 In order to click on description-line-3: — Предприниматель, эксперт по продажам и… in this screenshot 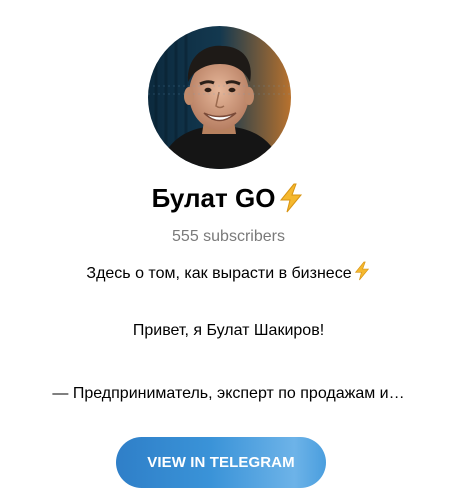, I will do `click(228, 393)`.